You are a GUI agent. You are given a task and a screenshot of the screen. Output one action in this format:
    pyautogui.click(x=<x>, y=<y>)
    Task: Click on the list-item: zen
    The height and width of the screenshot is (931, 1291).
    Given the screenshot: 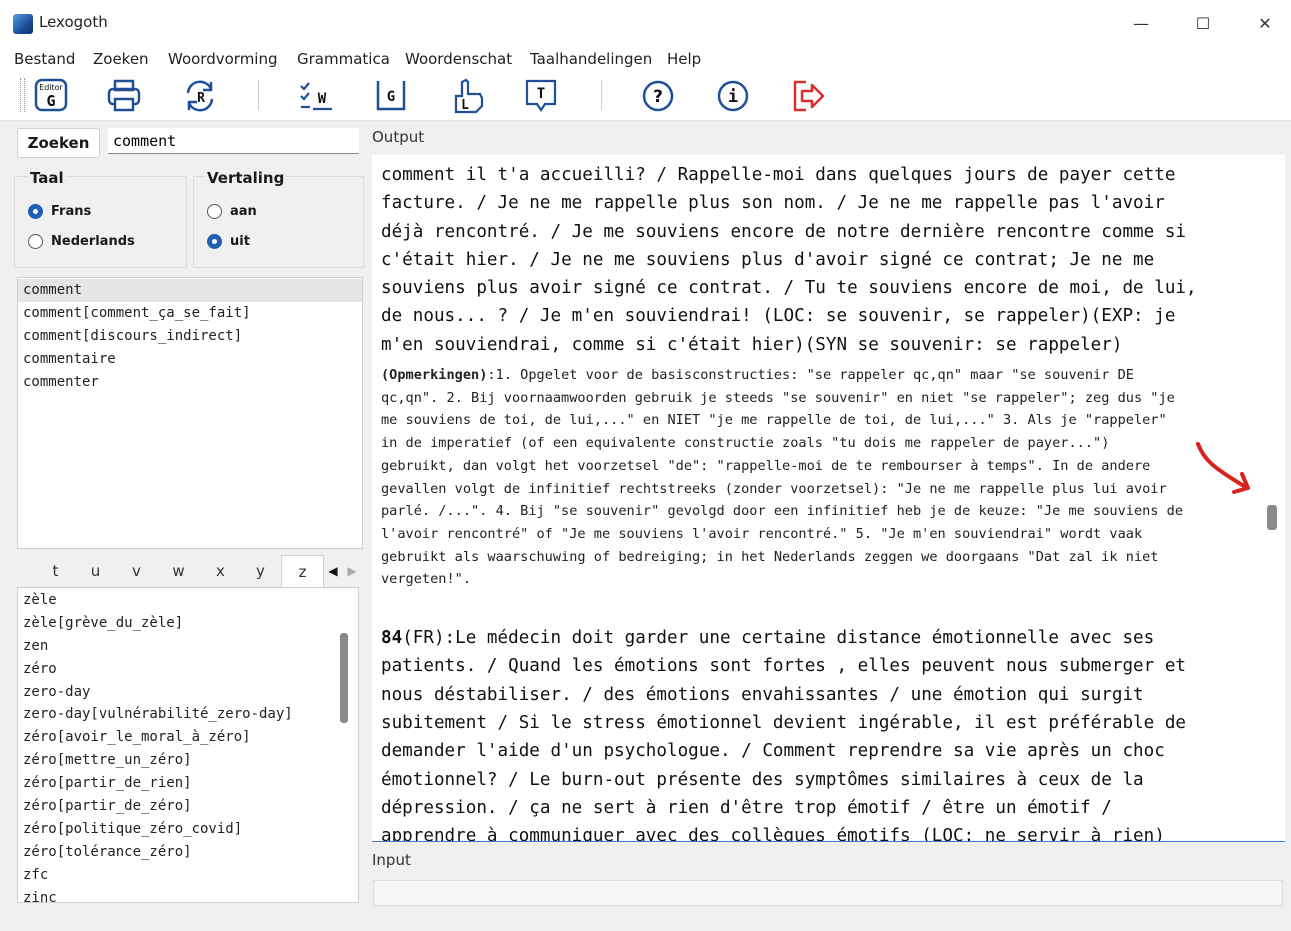 What is the action you would take?
    pyautogui.click(x=188, y=646)
    